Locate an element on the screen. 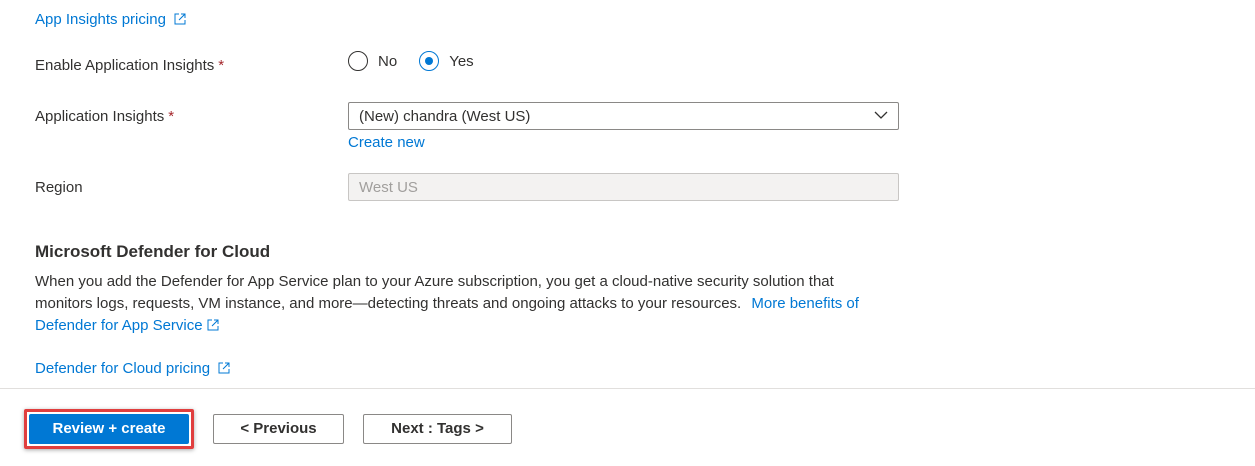  create-new-link: Create new is located at coordinates (386, 142).